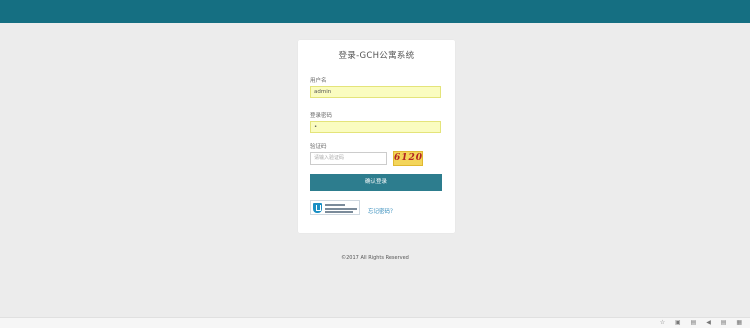 Image resolution: width=750 pixels, height=328 pixels. What do you see at coordinates (375, 127) in the screenshot?
I see `password-input: •` at bounding box center [375, 127].